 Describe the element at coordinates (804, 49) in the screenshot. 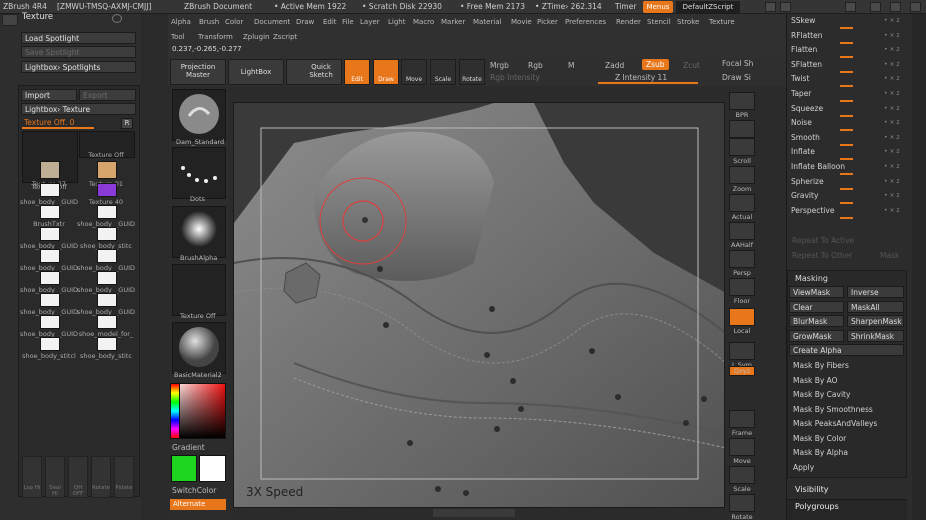

I see `deform-flatten: Flatten` at that location.